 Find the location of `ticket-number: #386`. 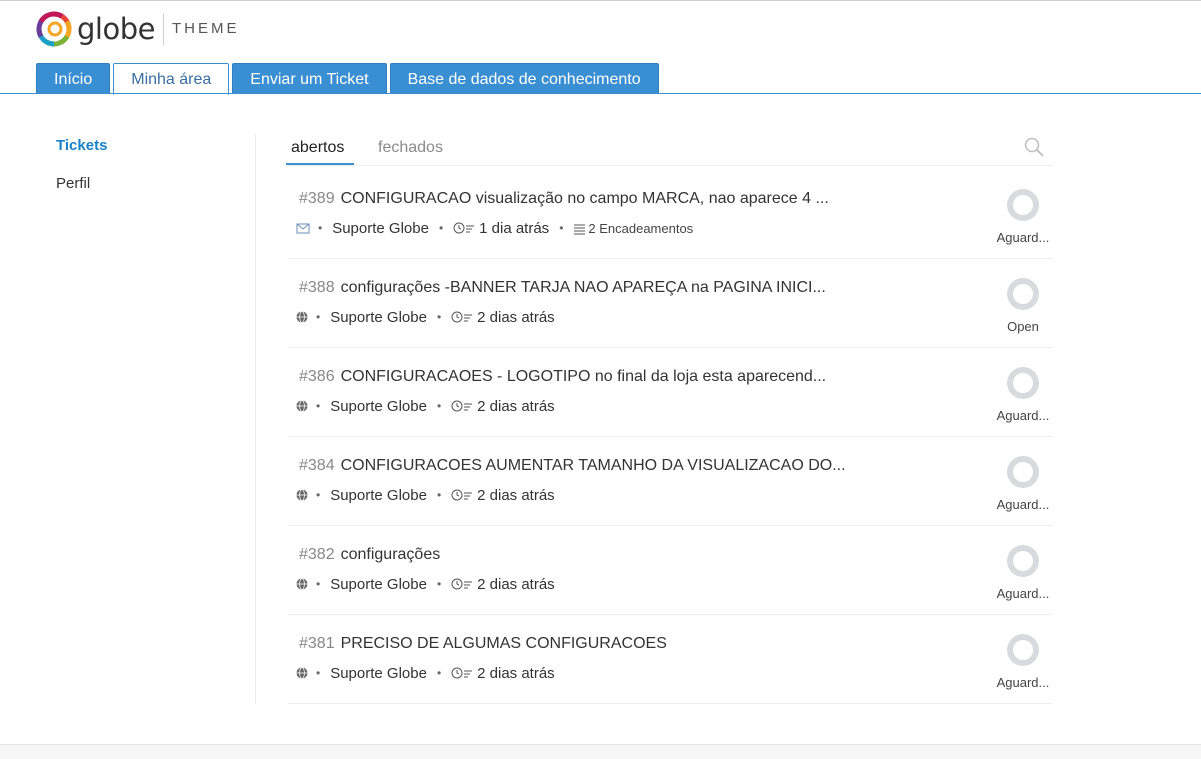

ticket-number: #386 is located at coordinates (317, 376).